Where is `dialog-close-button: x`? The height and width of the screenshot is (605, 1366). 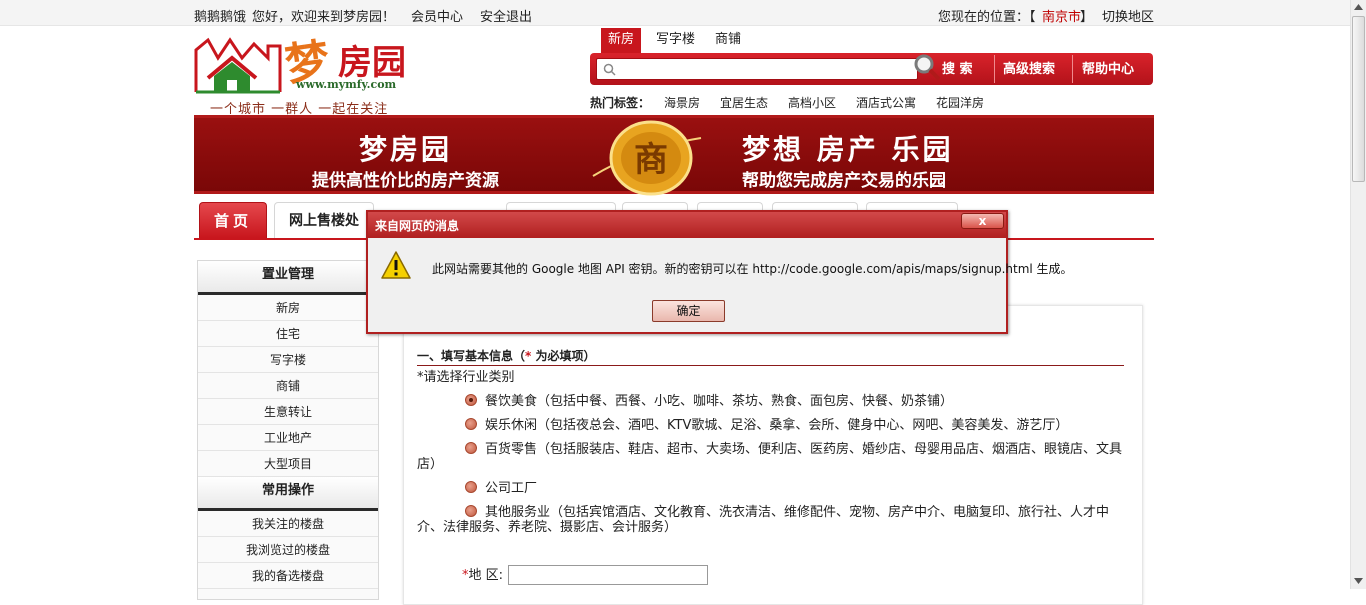 dialog-close-button: x is located at coordinates (982, 221).